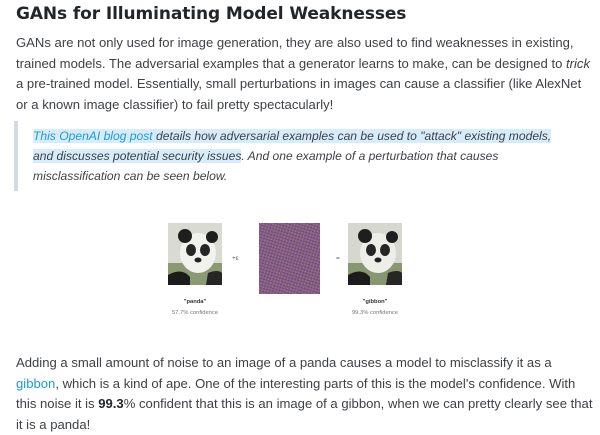 The width and height of the screenshot is (600, 435). What do you see at coordinates (211, 14) in the screenshot?
I see `section-heading: GANs for Illuminating Model Weaknesses` at bounding box center [211, 14].